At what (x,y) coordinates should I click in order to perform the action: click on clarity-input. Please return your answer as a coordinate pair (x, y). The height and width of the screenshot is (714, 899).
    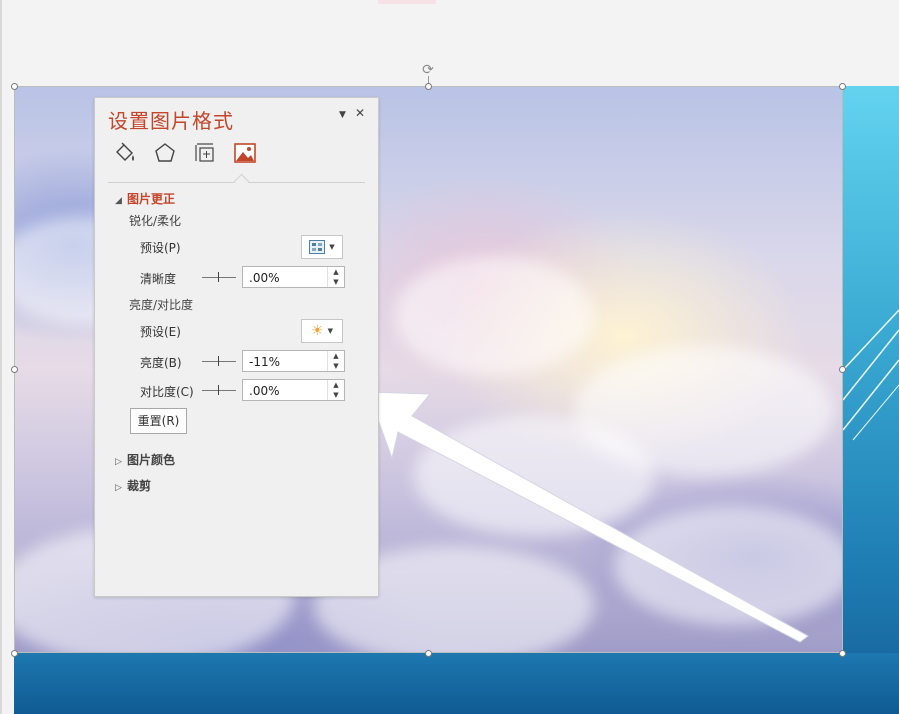
    Looking at the image, I should click on (289, 278).